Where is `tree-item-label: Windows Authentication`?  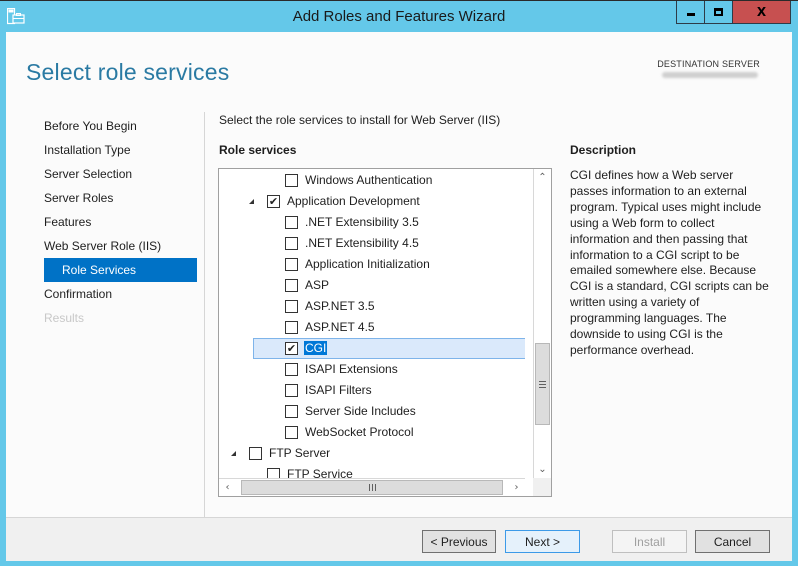 tree-item-label: Windows Authentication is located at coordinates (369, 180).